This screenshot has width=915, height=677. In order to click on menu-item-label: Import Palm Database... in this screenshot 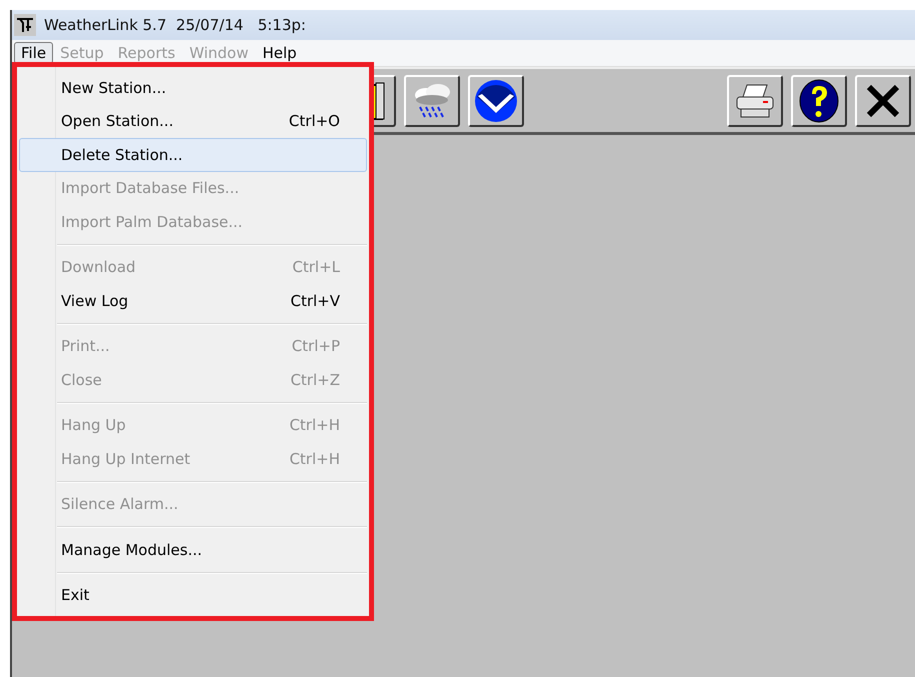, I will do `click(152, 221)`.